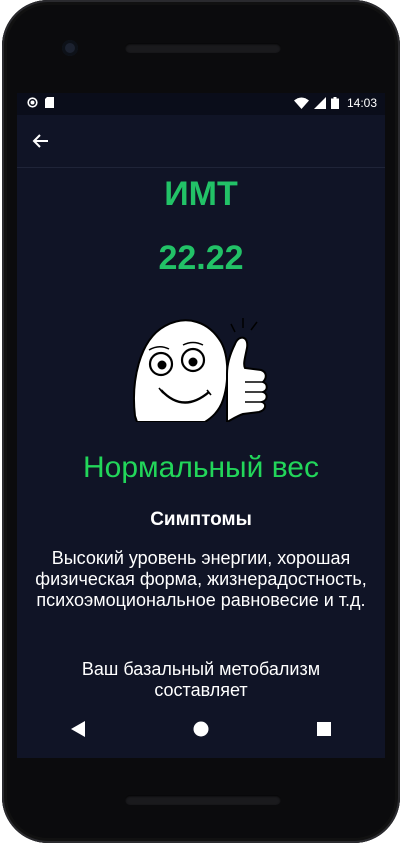  I want to click on thumbs-up-meme-image, so click(200, 370).